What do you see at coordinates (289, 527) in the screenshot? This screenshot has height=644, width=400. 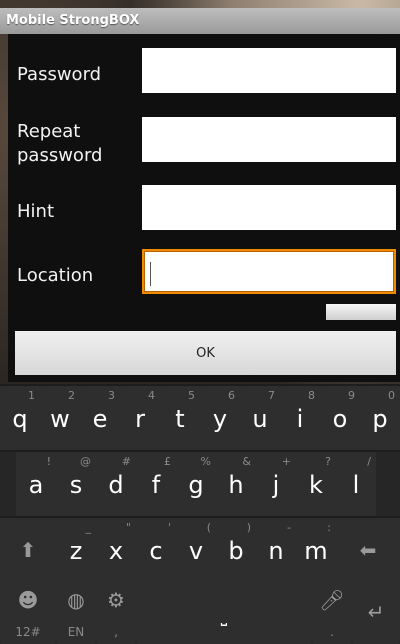 I see `key-hint: -` at bounding box center [289, 527].